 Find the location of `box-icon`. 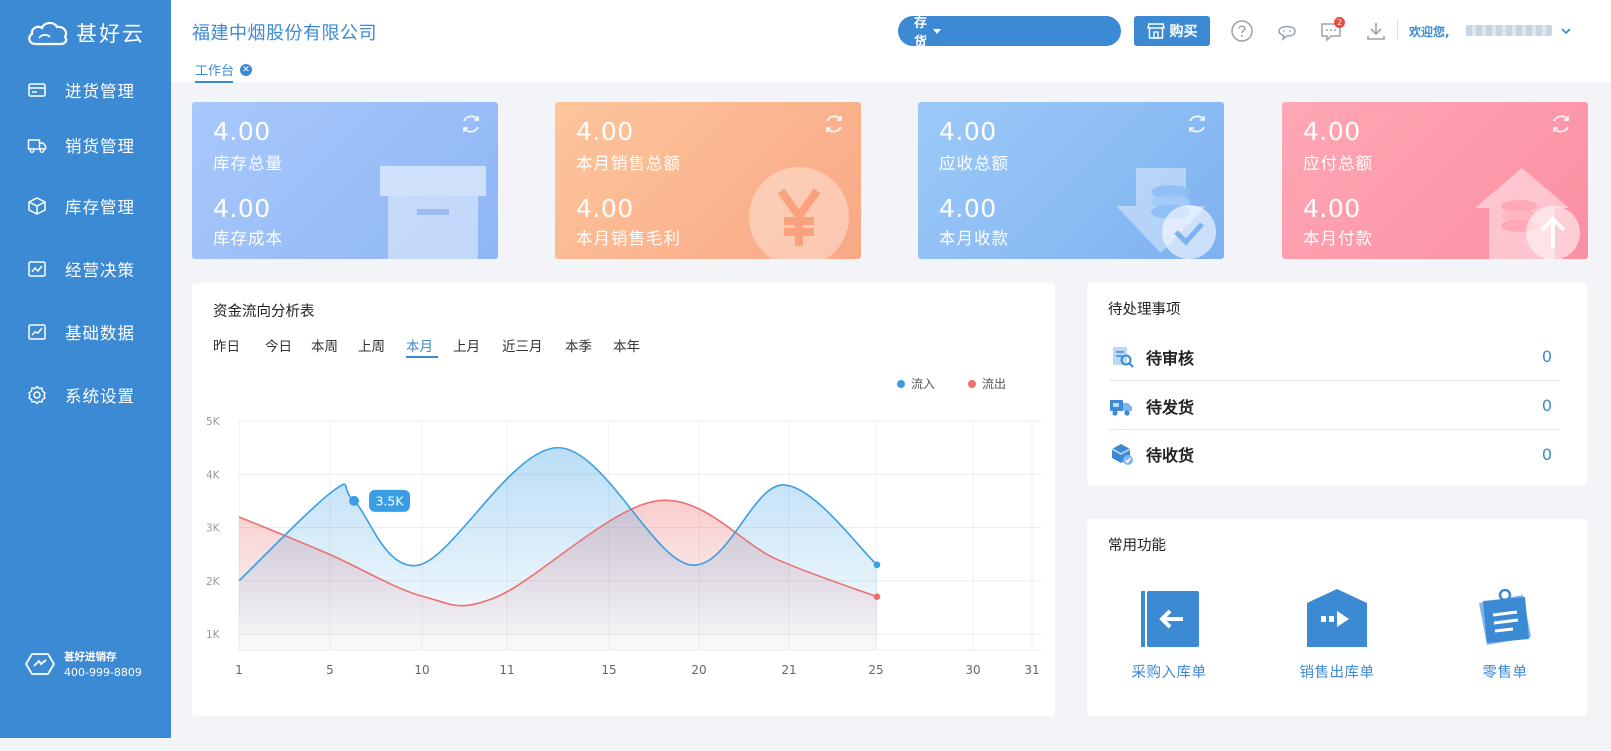

box-icon is located at coordinates (37, 206).